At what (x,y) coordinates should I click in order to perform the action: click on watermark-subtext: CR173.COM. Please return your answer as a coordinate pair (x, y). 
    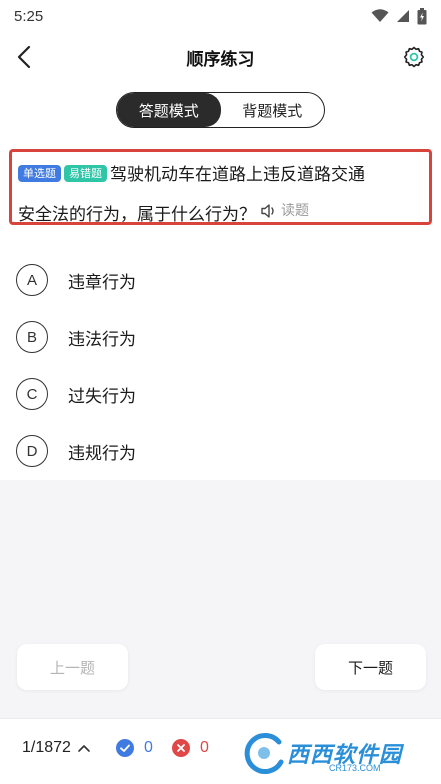
    Looking at the image, I should click on (355, 768).